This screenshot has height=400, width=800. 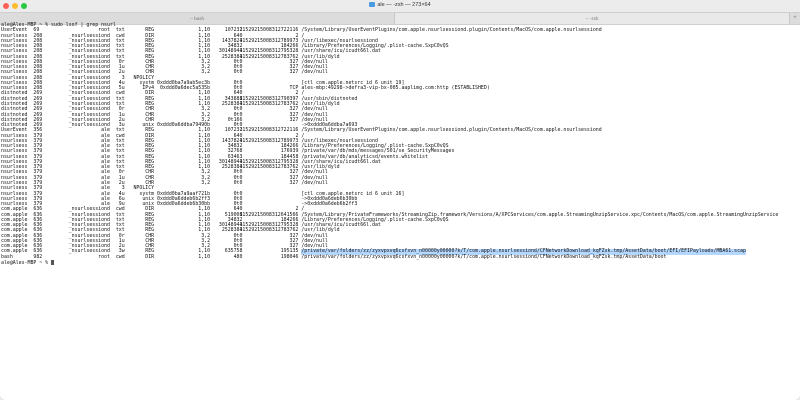 I want to click on text-cursor, so click(x=53, y=262).